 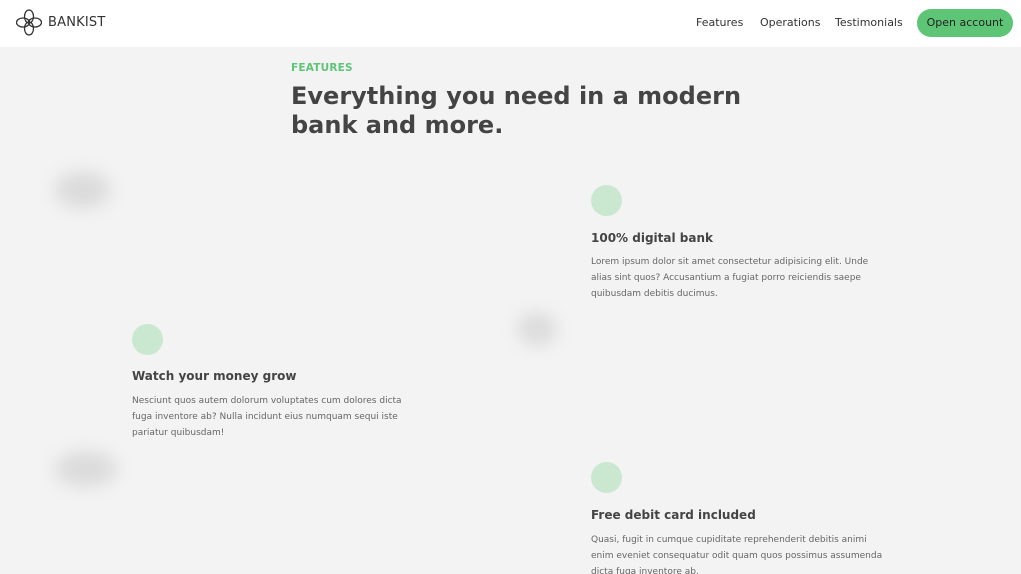 I want to click on nav-link-features: Features, so click(x=719, y=22).